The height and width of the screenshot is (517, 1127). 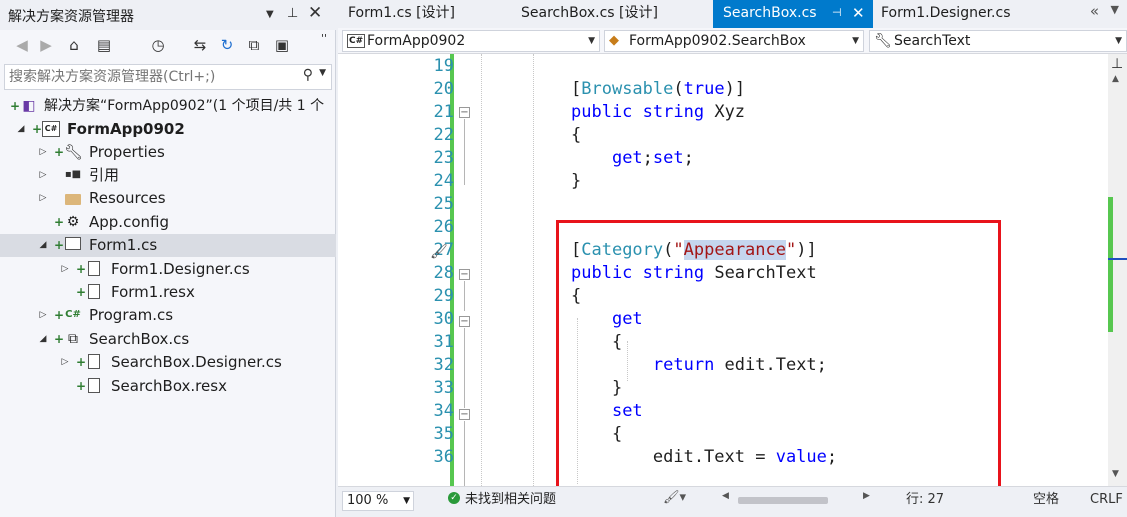 What do you see at coordinates (443, 365) in the screenshot?
I see `line-number: 32` at bounding box center [443, 365].